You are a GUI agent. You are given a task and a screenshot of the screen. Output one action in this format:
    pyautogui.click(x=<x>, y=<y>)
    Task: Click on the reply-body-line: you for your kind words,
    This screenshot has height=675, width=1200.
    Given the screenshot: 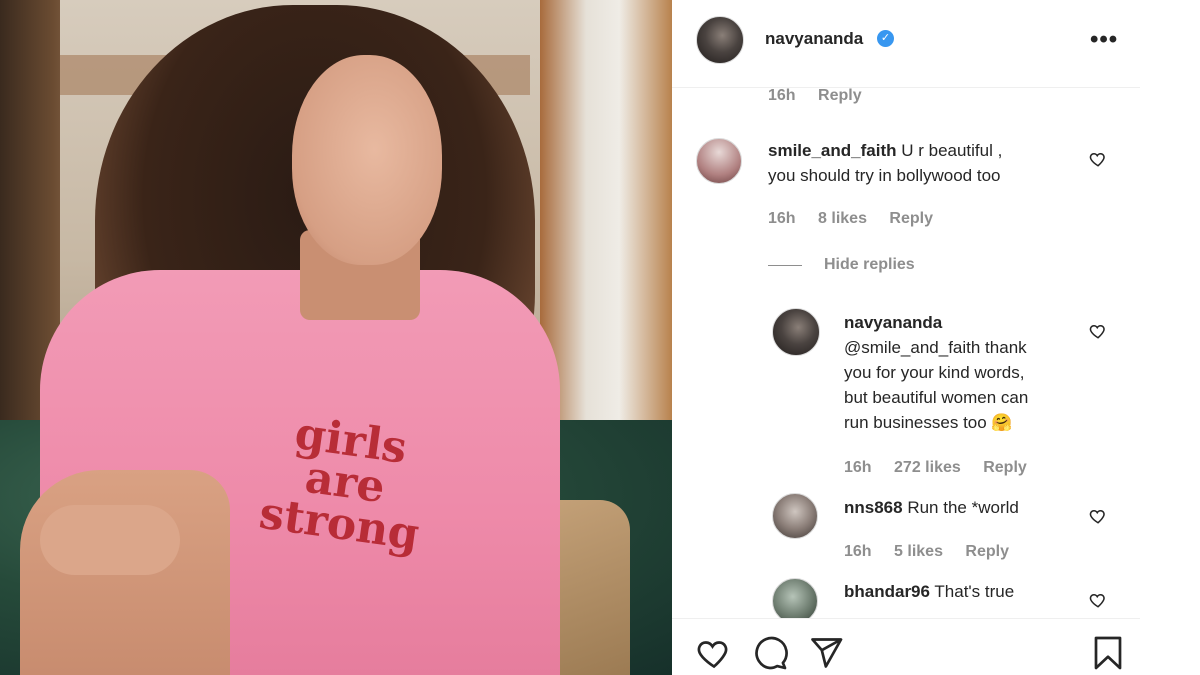 What is the action you would take?
    pyautogui.click(x=934, y=372)
    